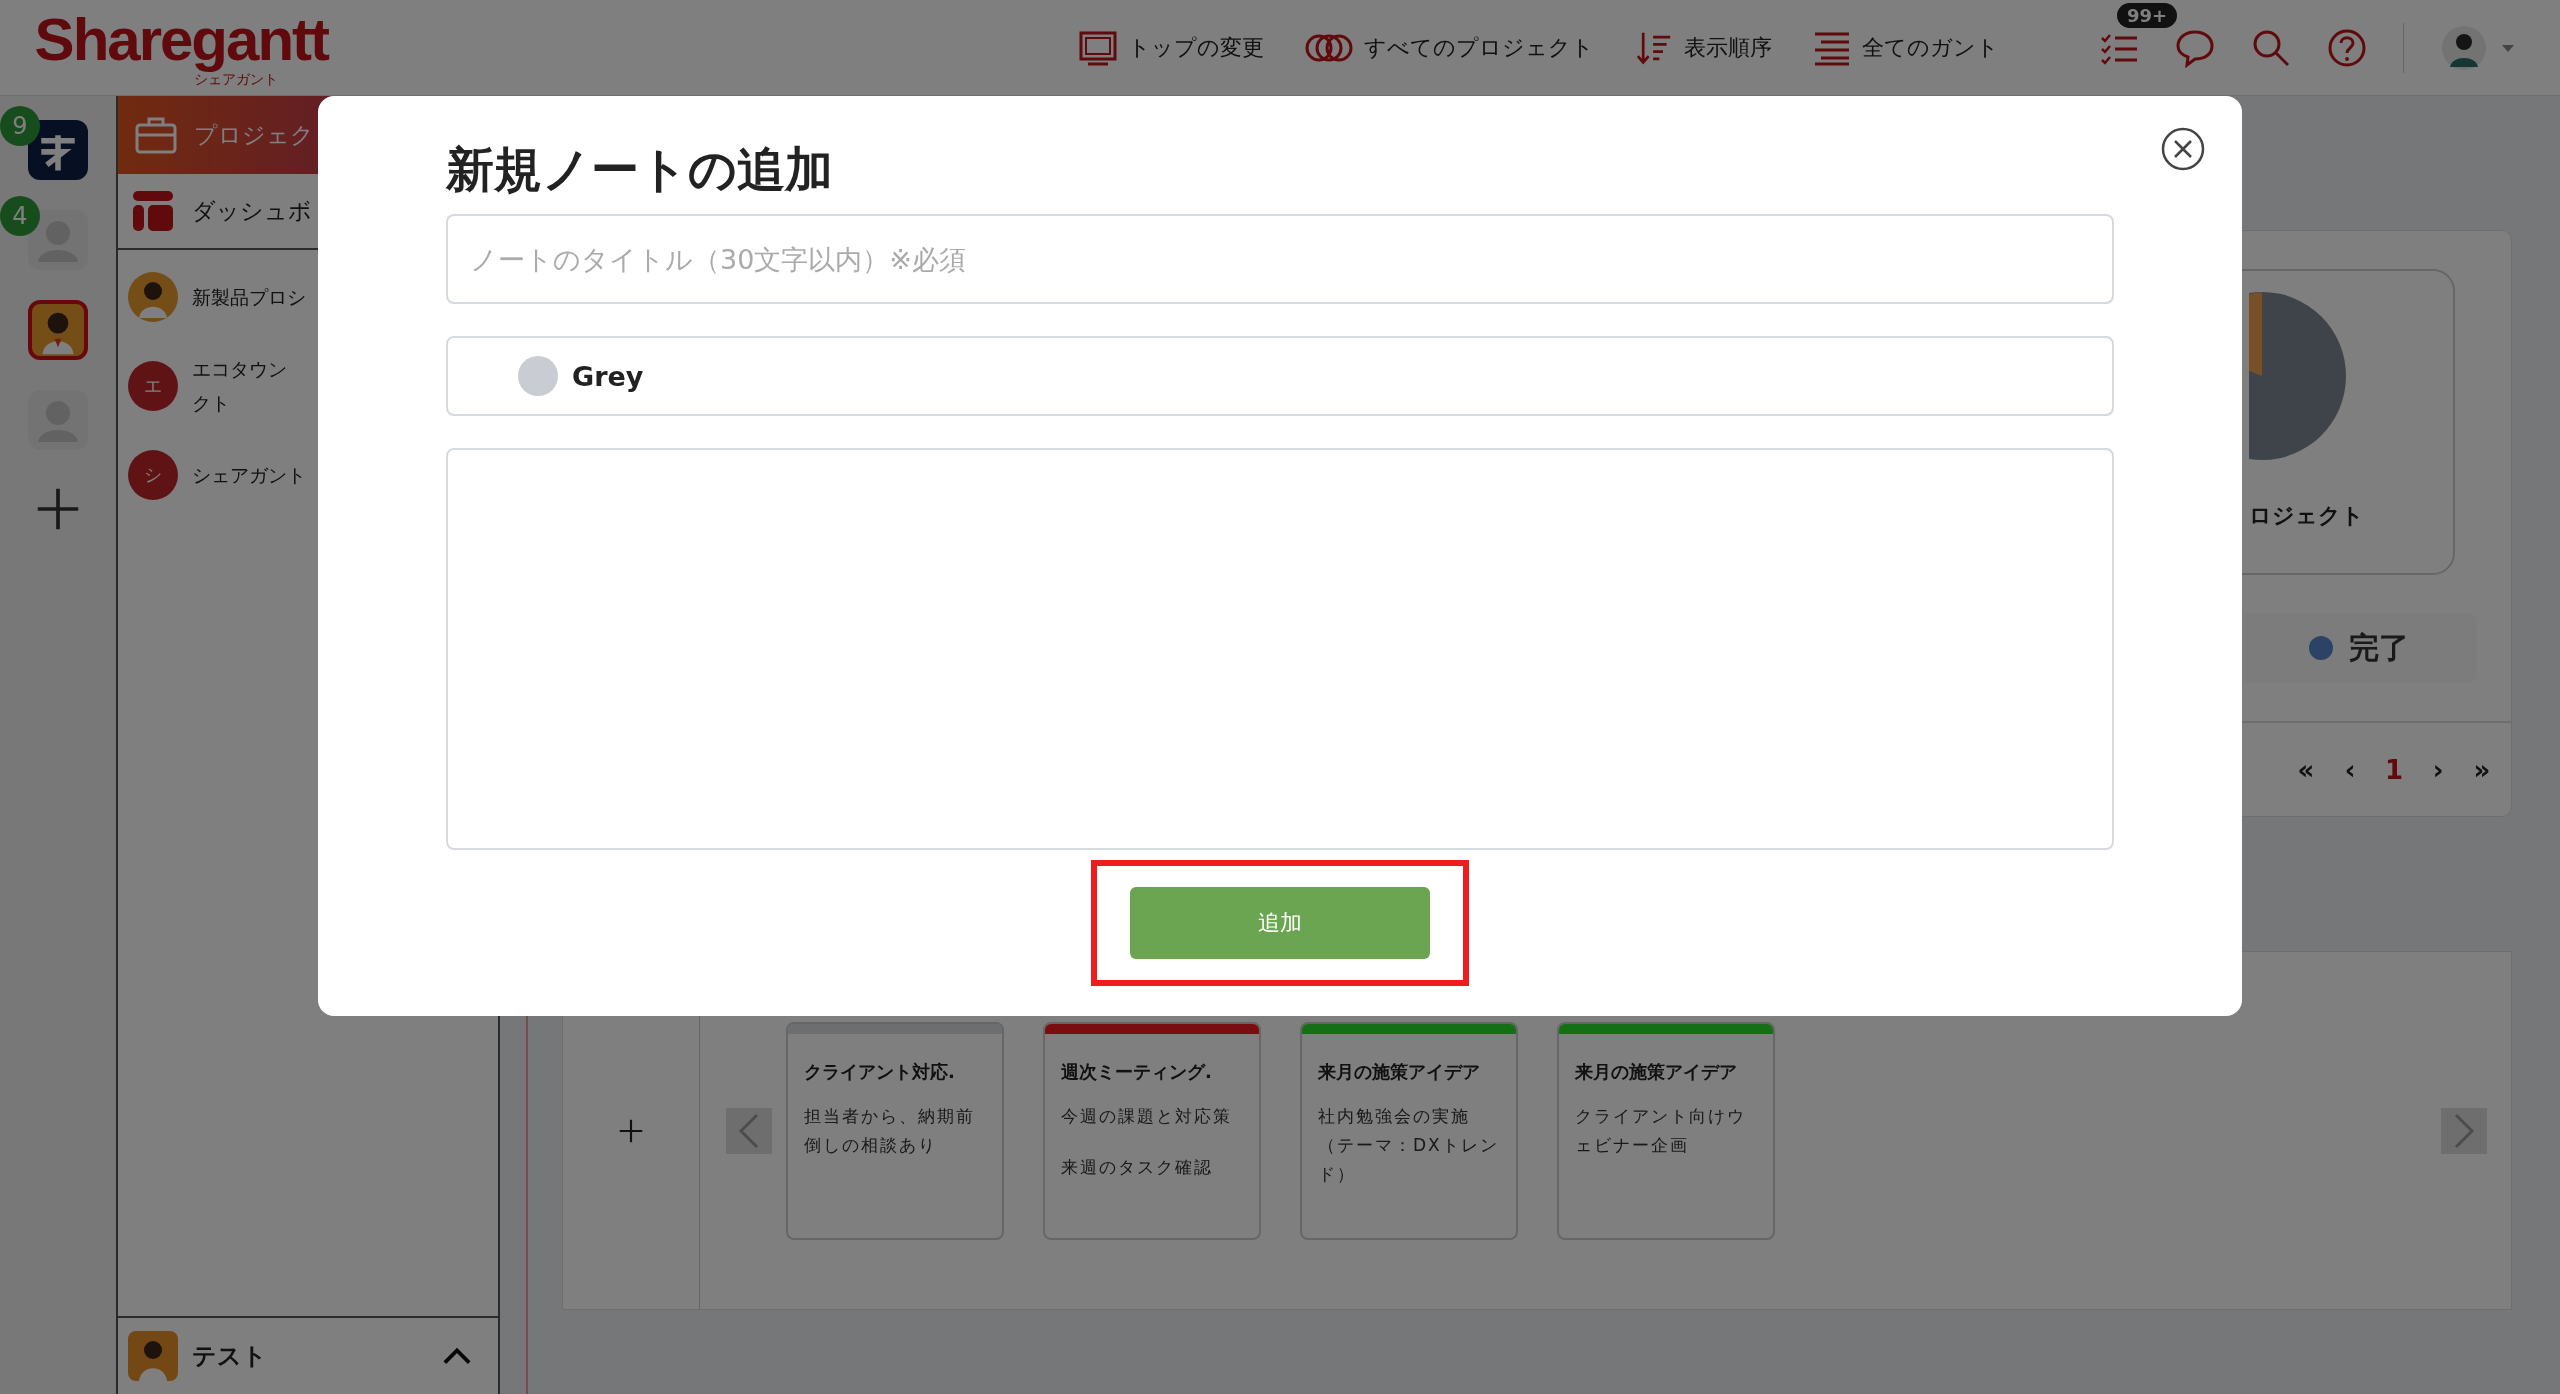  I want to click on avatar: シ, so click(153, 475).